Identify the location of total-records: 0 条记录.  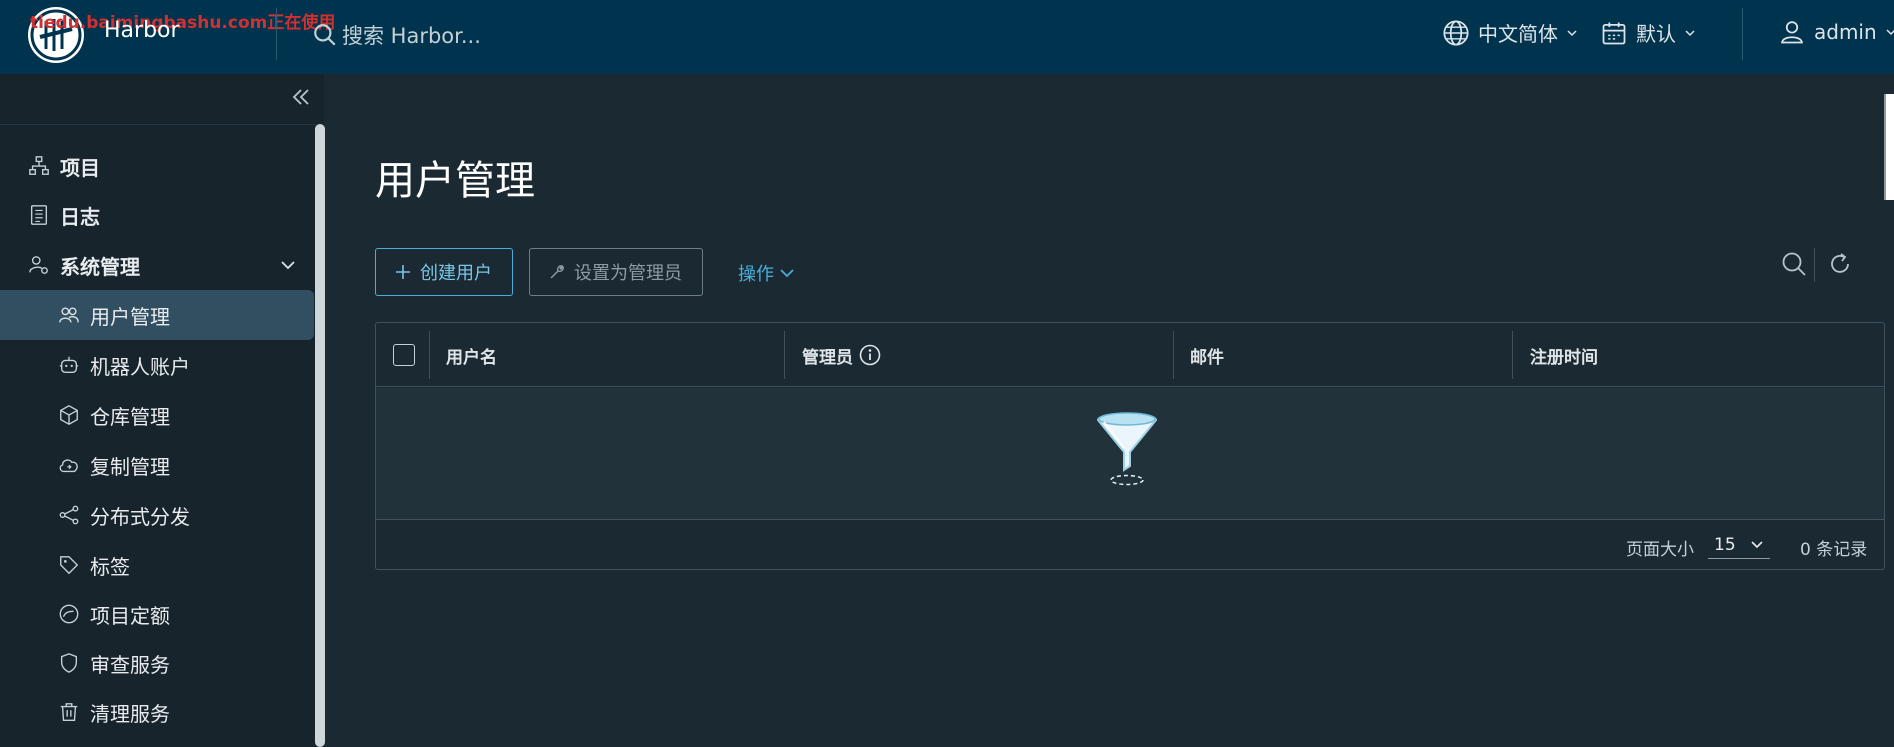
(1834, 550).